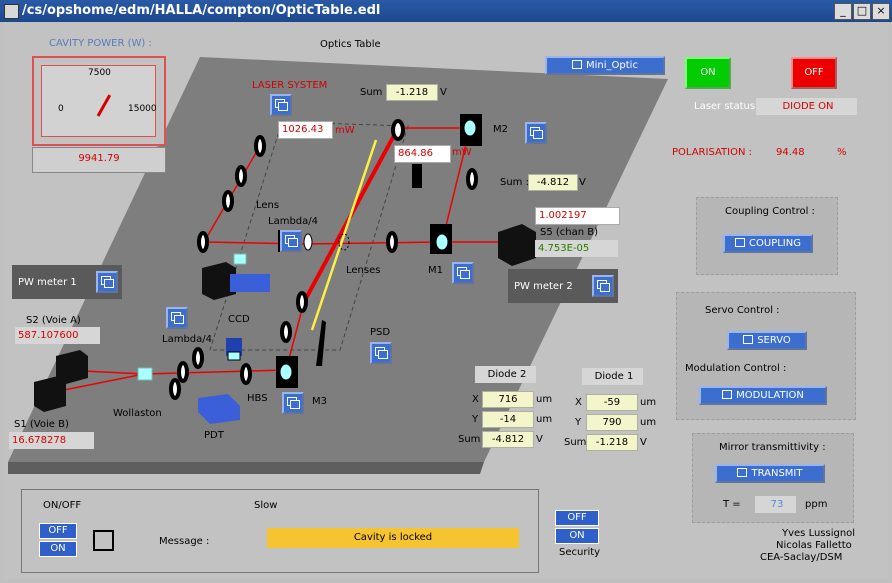  What do you see at coordinates (257, 398) in the screenshot?
I see `hbs-label: HBS` at bounding box center [257, 398].